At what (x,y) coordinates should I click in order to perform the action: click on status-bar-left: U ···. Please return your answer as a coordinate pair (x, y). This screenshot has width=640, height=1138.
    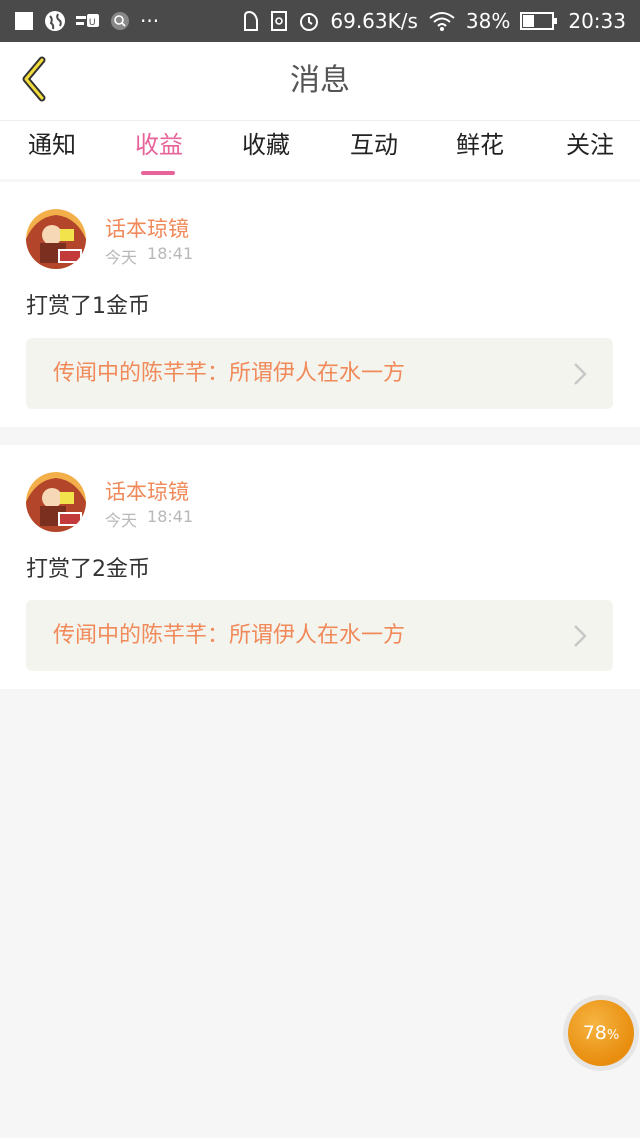
    Looking at the image, I should click on (86, 21).